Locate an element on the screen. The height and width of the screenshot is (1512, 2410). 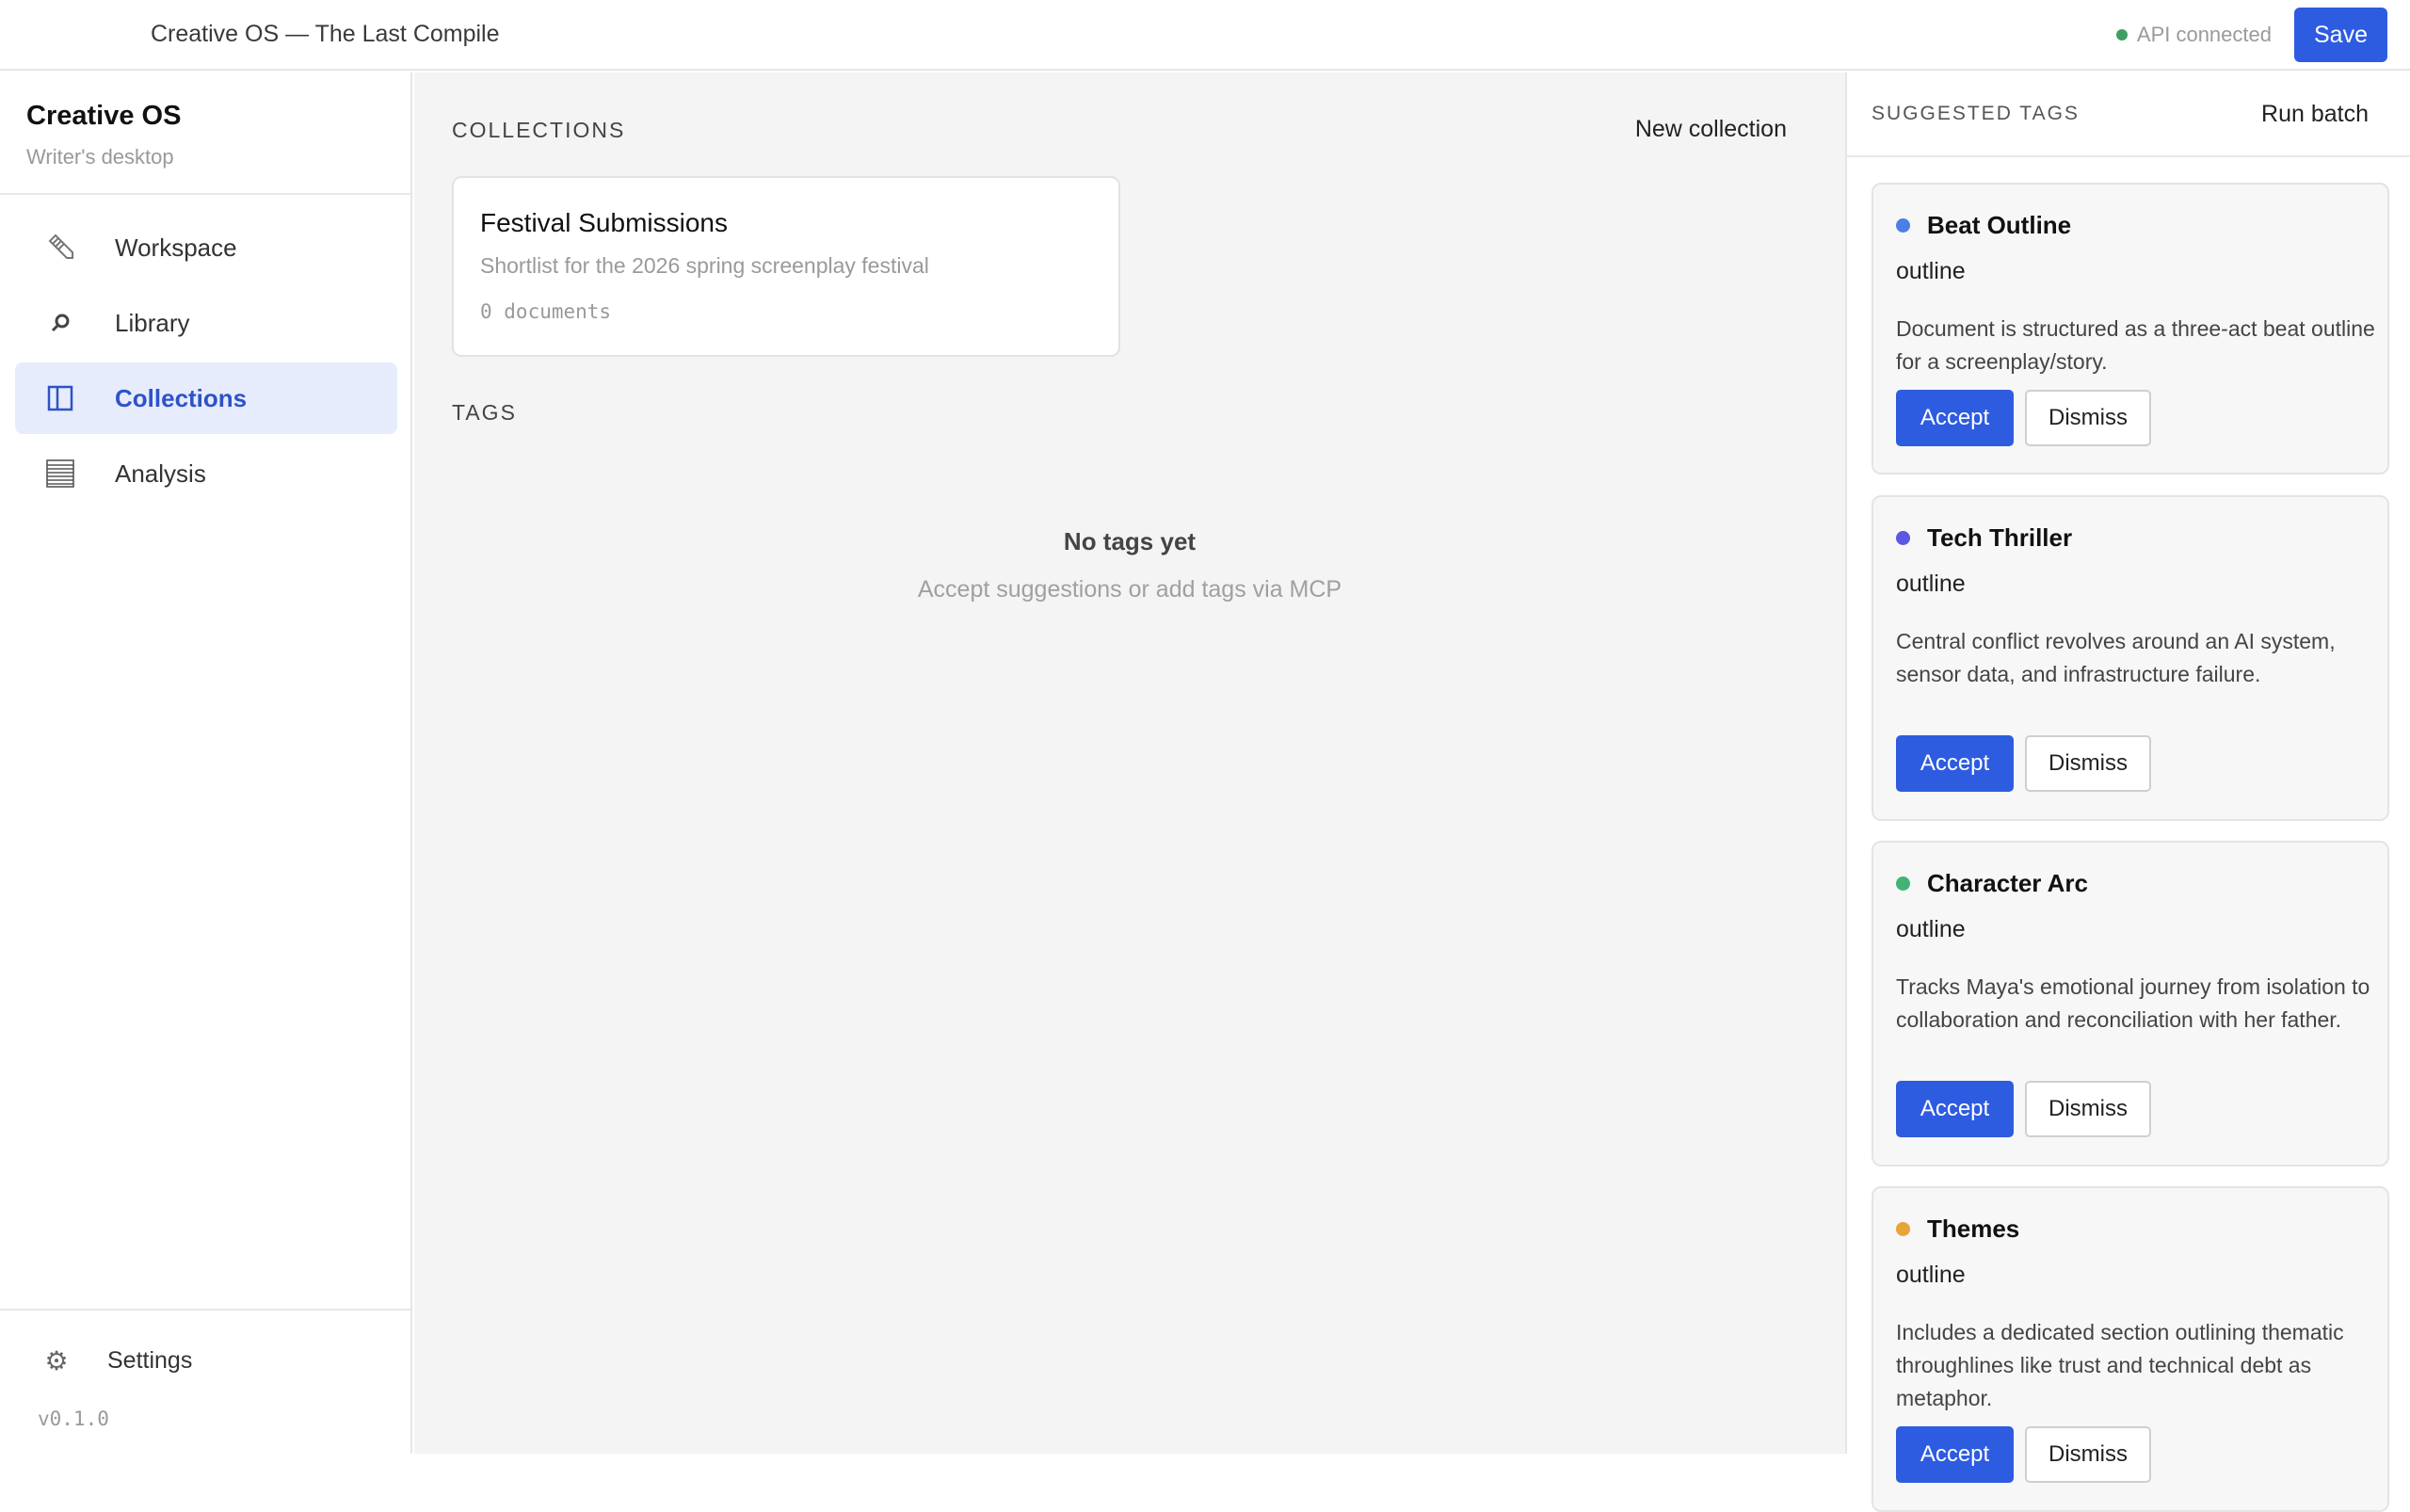
columns-icon is located at coordinates (60, 398).